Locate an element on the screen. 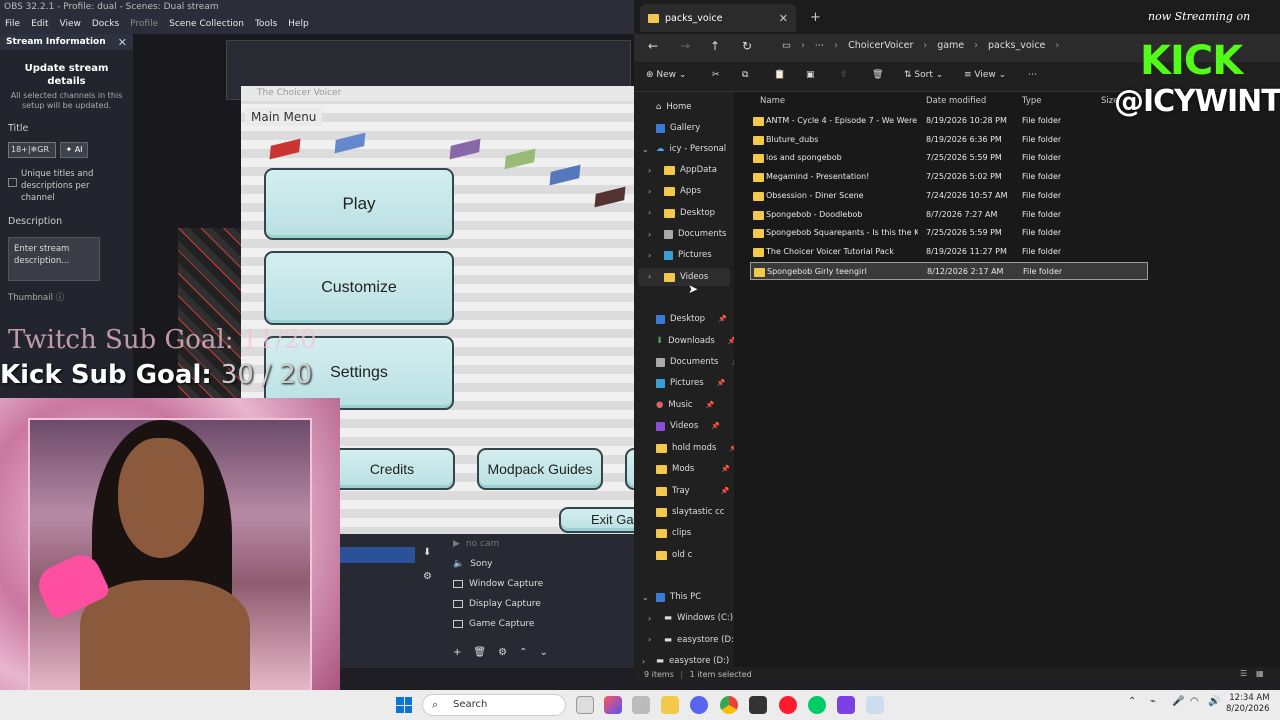 The image size is (1280, 720). details-view-icon: ☰ is located at coordinates (1243, 673).